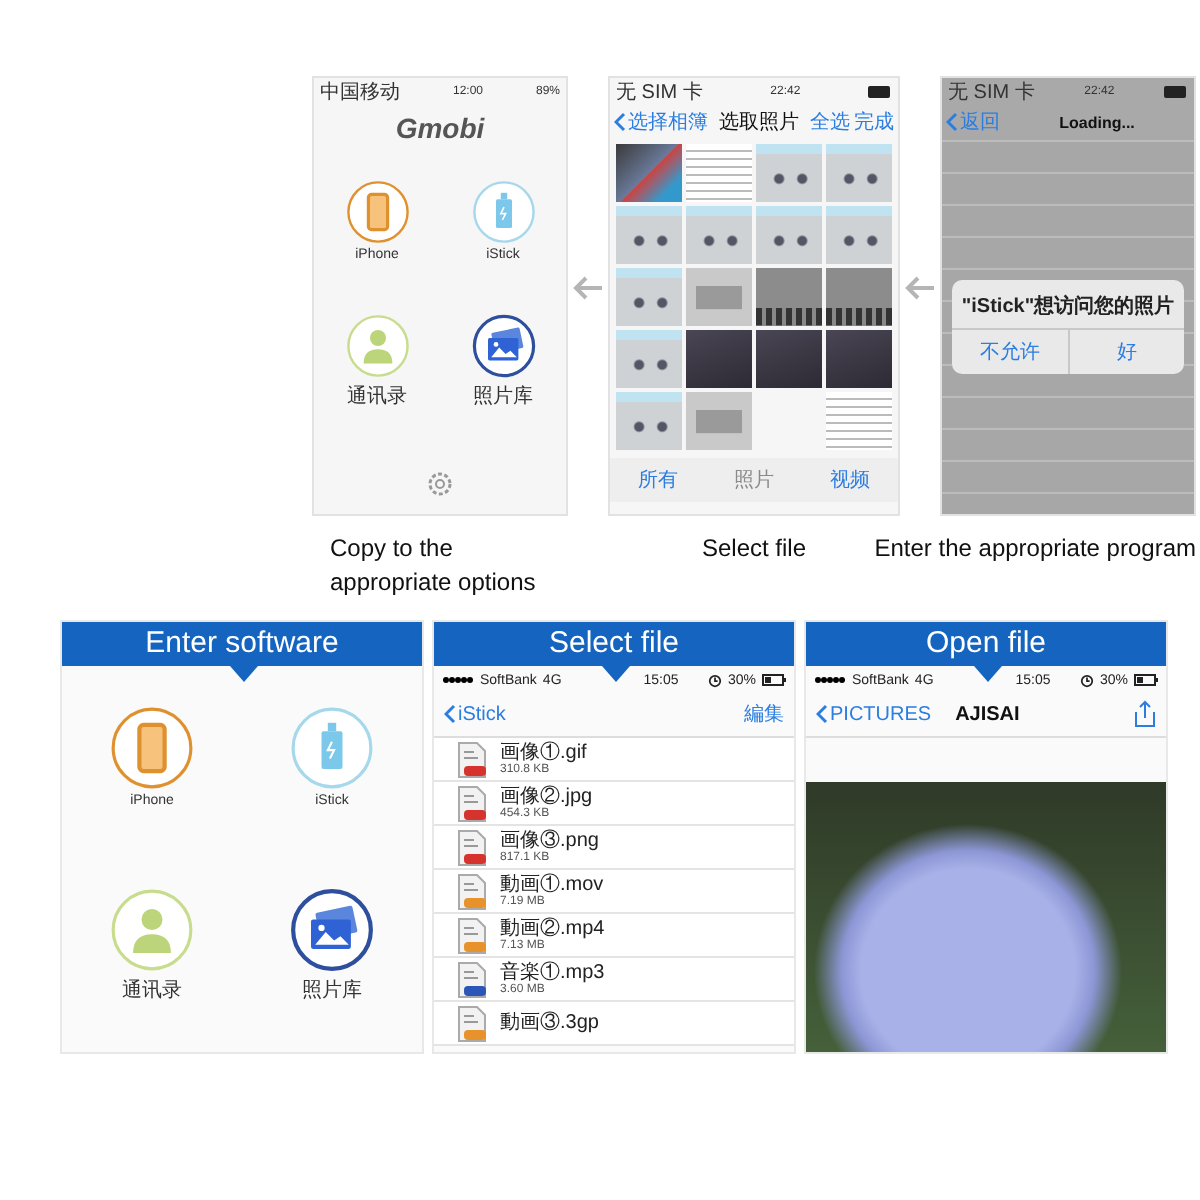  What do you see at coordinates (754, 549) in the screenshot?
I see `caption: Select file` at bounding box center [754, 549].